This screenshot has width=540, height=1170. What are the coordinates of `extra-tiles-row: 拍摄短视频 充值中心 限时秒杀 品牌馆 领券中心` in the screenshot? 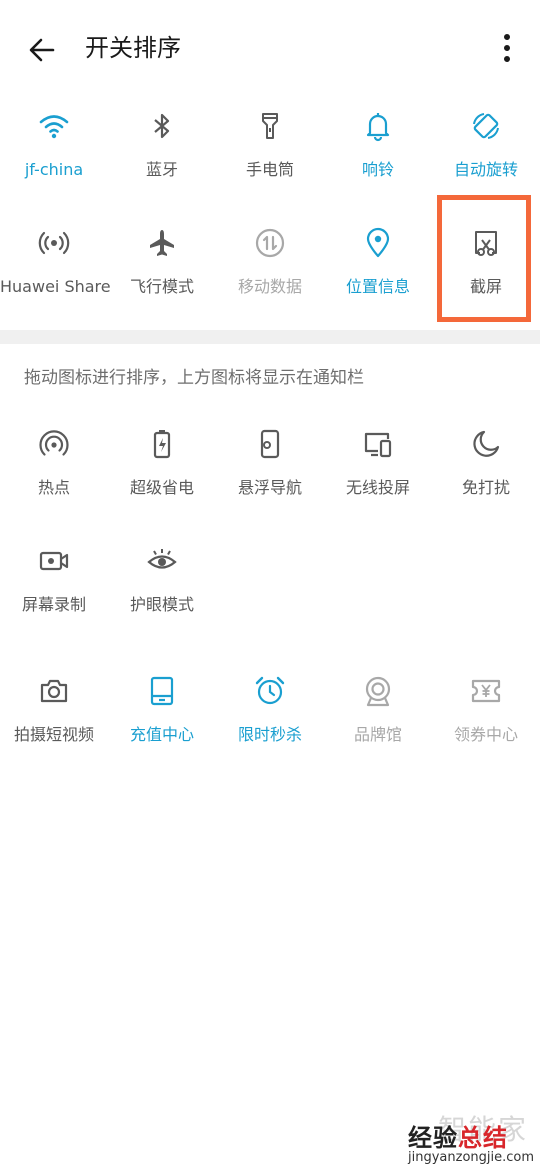 It's located at (270, 713).